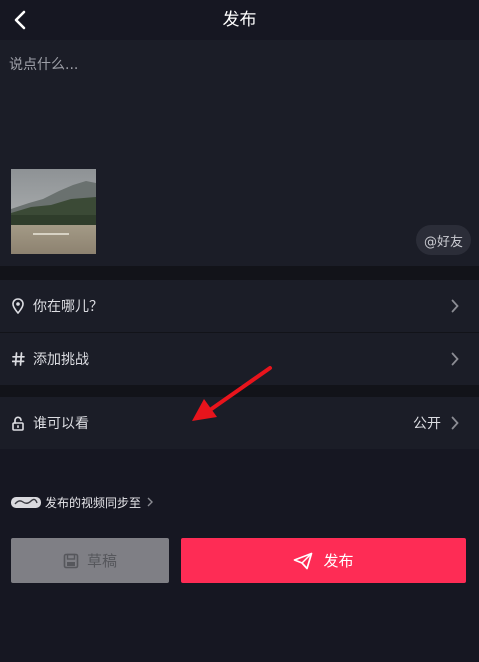 This screenshot has width=479, height=662. I want to click on location-pin-icon, so click(18, 306).